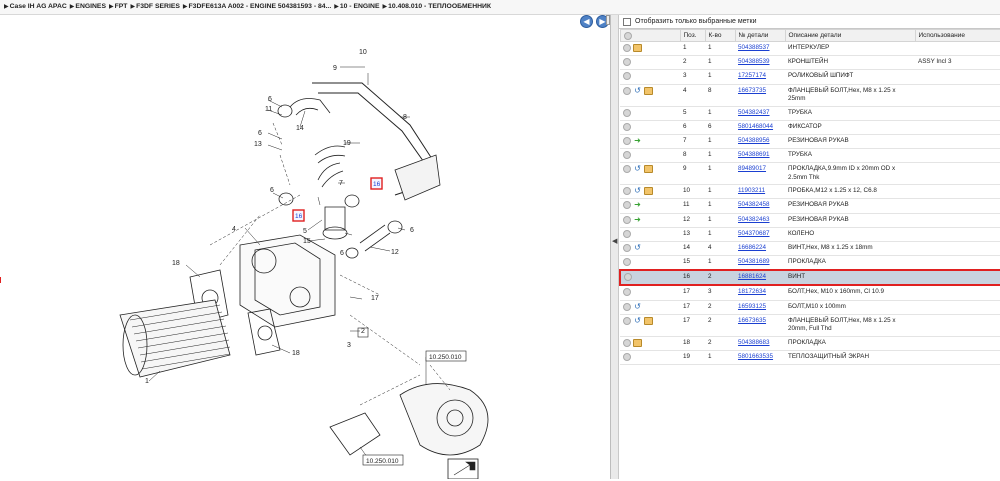 Image resolution: width=1000 pixels, height=481 pixels. What do you see at coordinates (754, 140) in the screenshot?
I see `part-number-link: 504388956` at bounding box center [754, 140].